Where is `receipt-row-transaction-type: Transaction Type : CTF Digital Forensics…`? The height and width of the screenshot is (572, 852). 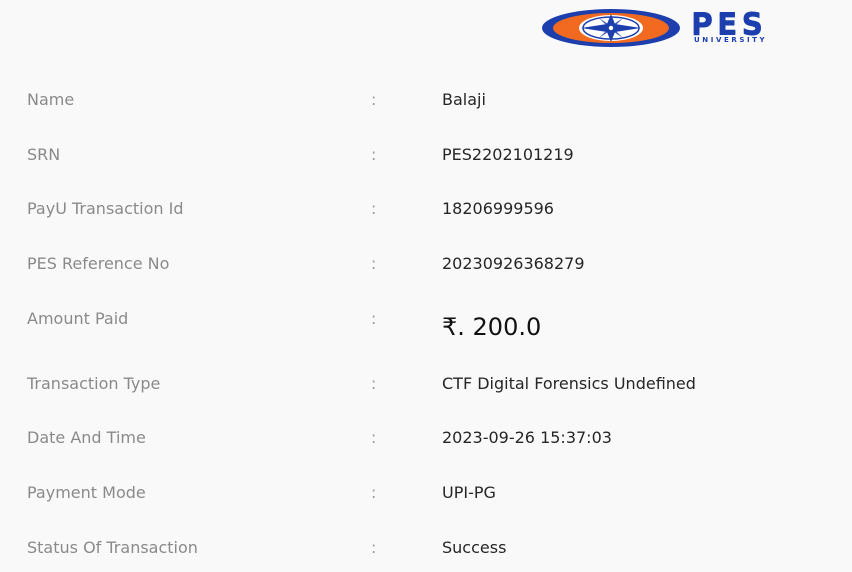
receipt-row-transaction-type: Transaction Type : CTF Digital Forensics… is located at coordinates (426, 384).